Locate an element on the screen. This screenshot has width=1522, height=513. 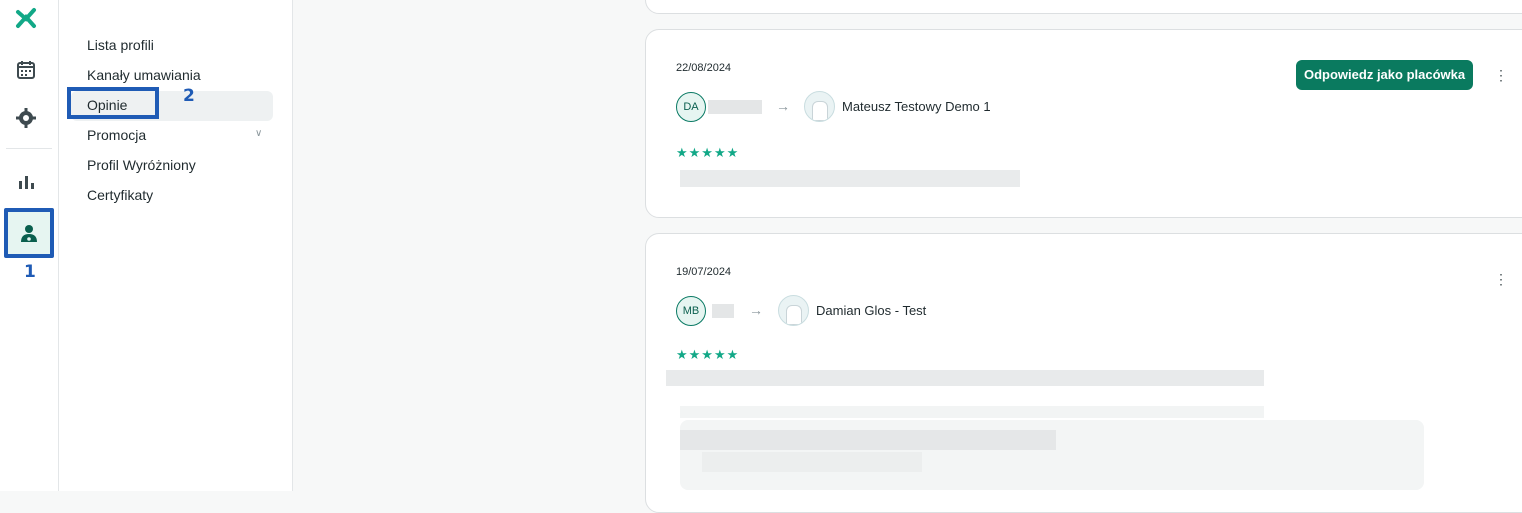
bar-chart-icon is located at coordinates (26, 182).